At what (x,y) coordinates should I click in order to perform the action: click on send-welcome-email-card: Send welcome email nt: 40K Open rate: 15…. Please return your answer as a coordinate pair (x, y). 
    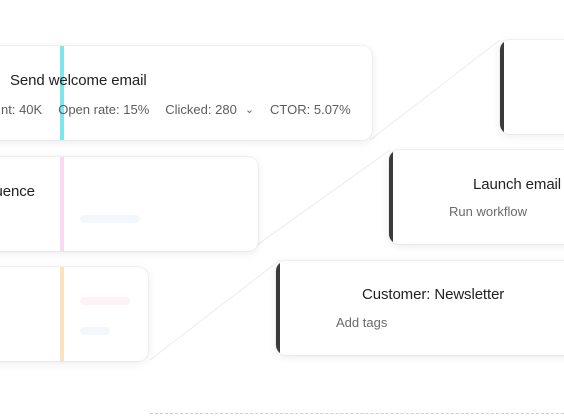
    Looking at the image, I should click on (186, 93).